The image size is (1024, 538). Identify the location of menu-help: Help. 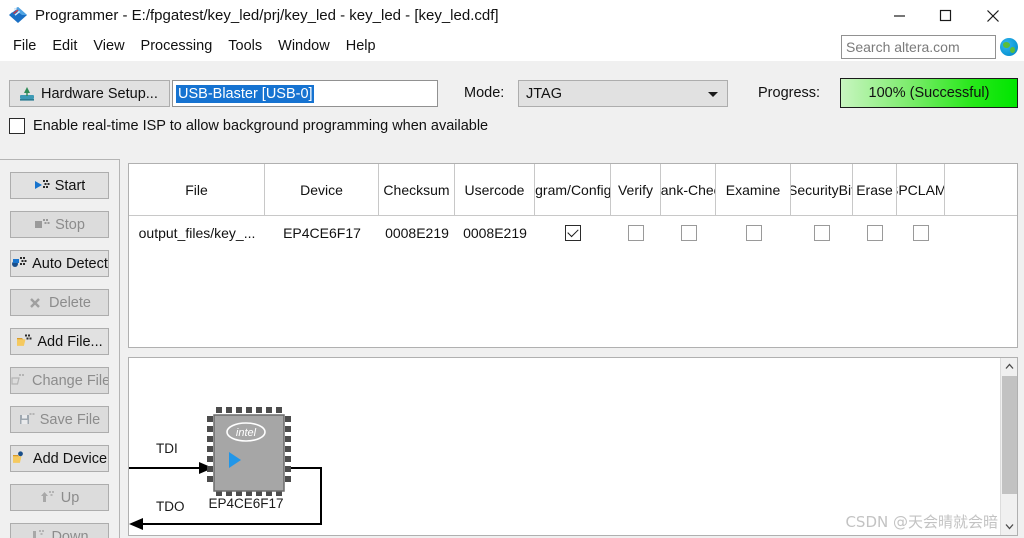
(361, 46).